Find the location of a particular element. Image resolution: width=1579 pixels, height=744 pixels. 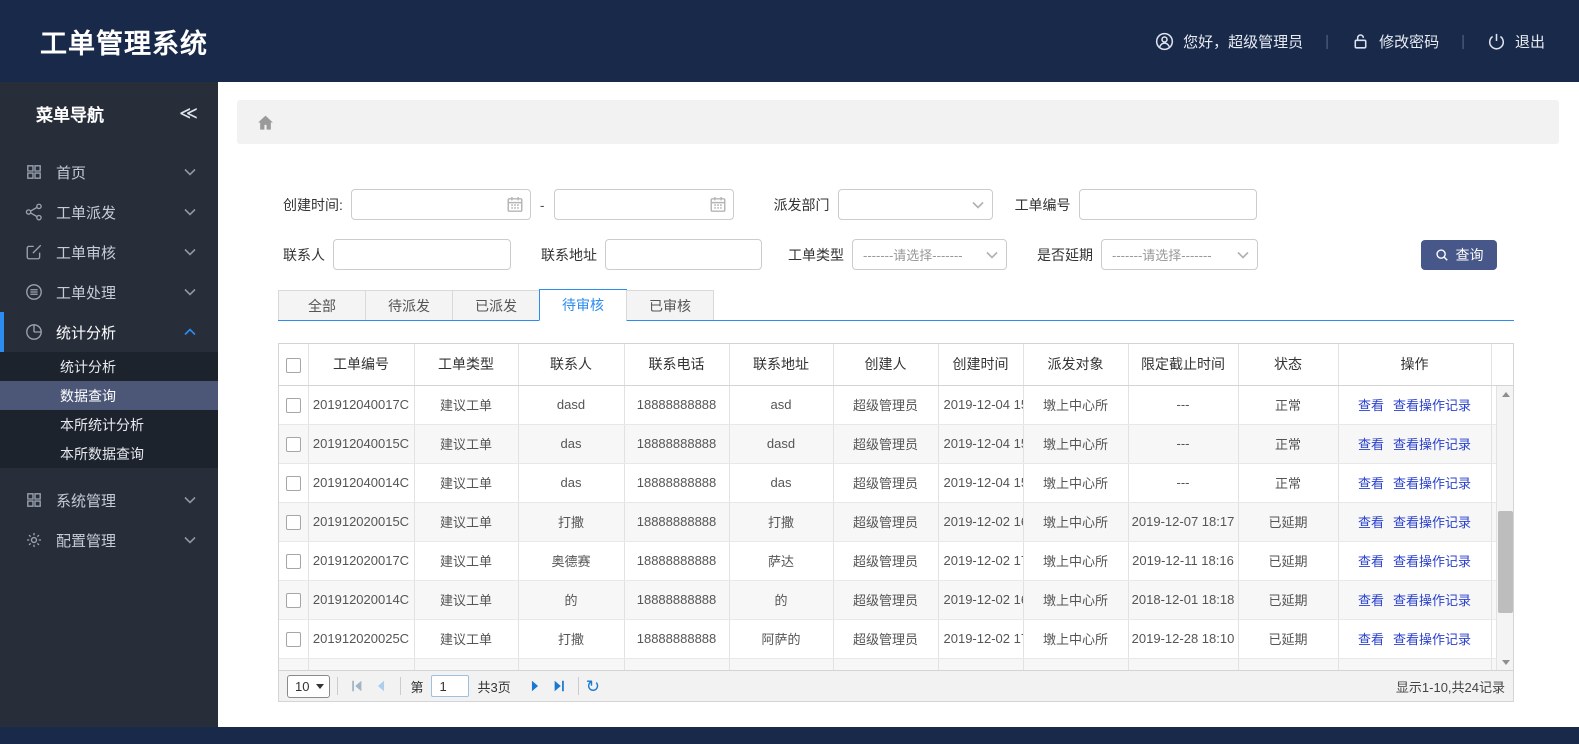

sidebar-item-label: 首页 is located at coordinates (71, 173).